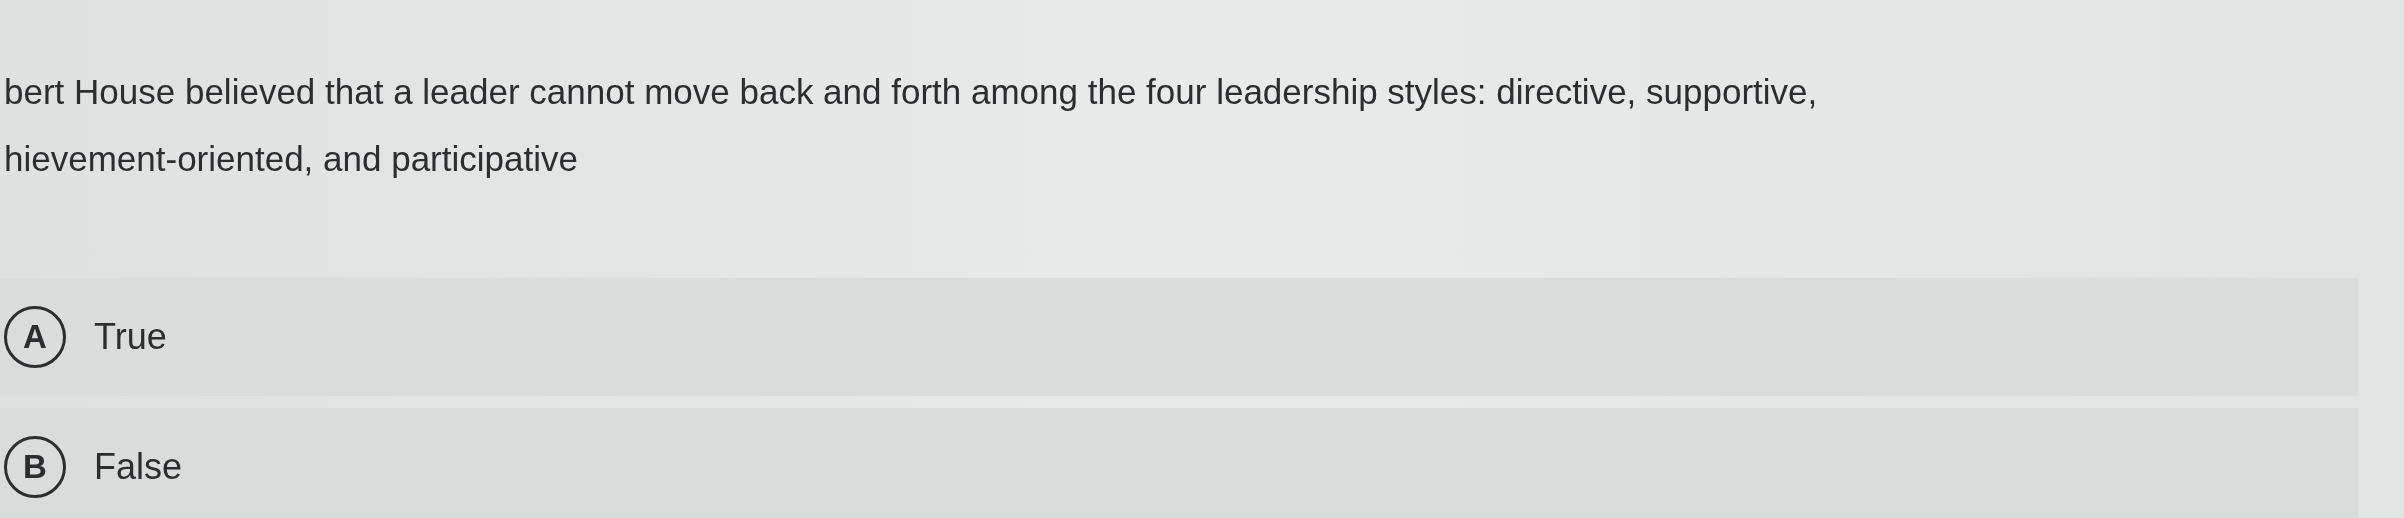 The width and height of the screenshot is (2404, 518). What do you see at coordinates (130, 337) in the screenshot?
I see `option-label: True` at bounding box center [130, 337].